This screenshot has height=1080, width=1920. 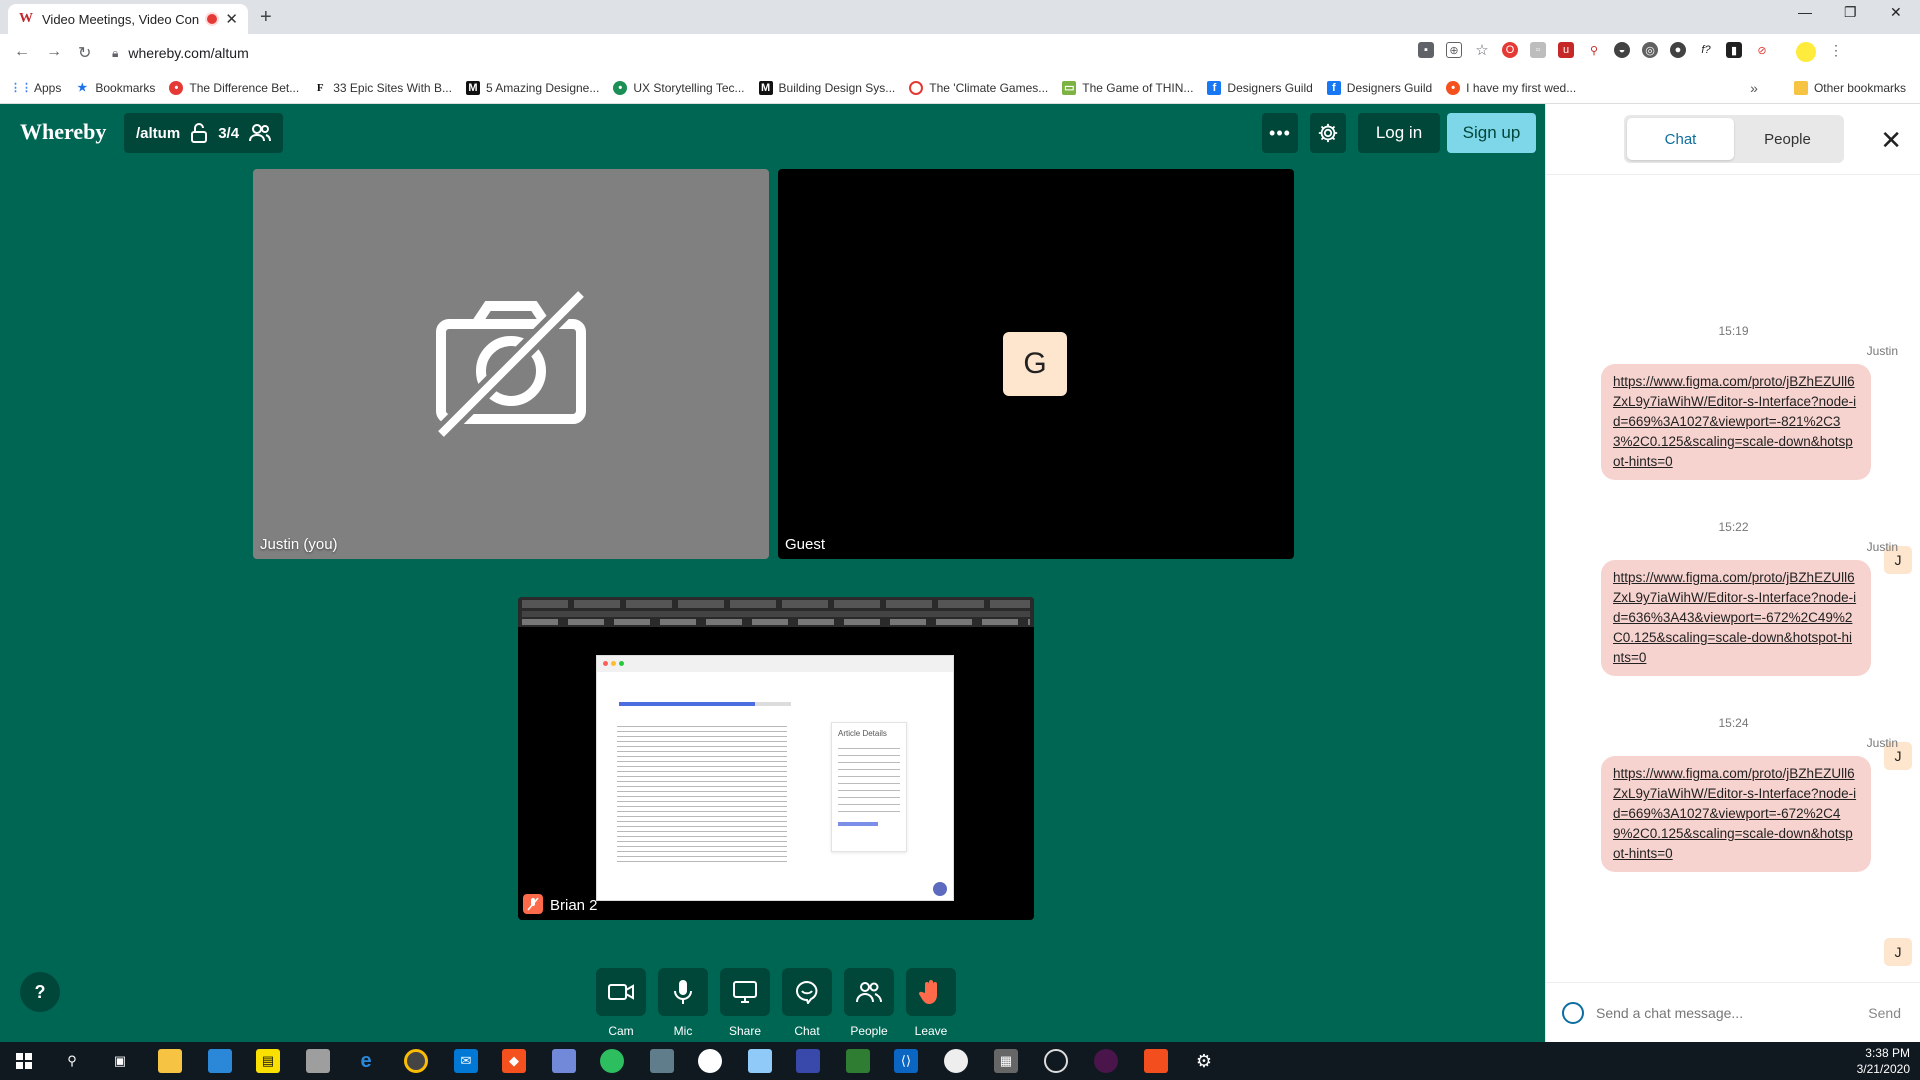 What do you see at coordinates (1650, 50) in the screenshot?
I see `extension-icon: ◎` at bounding box center [1650, 50].